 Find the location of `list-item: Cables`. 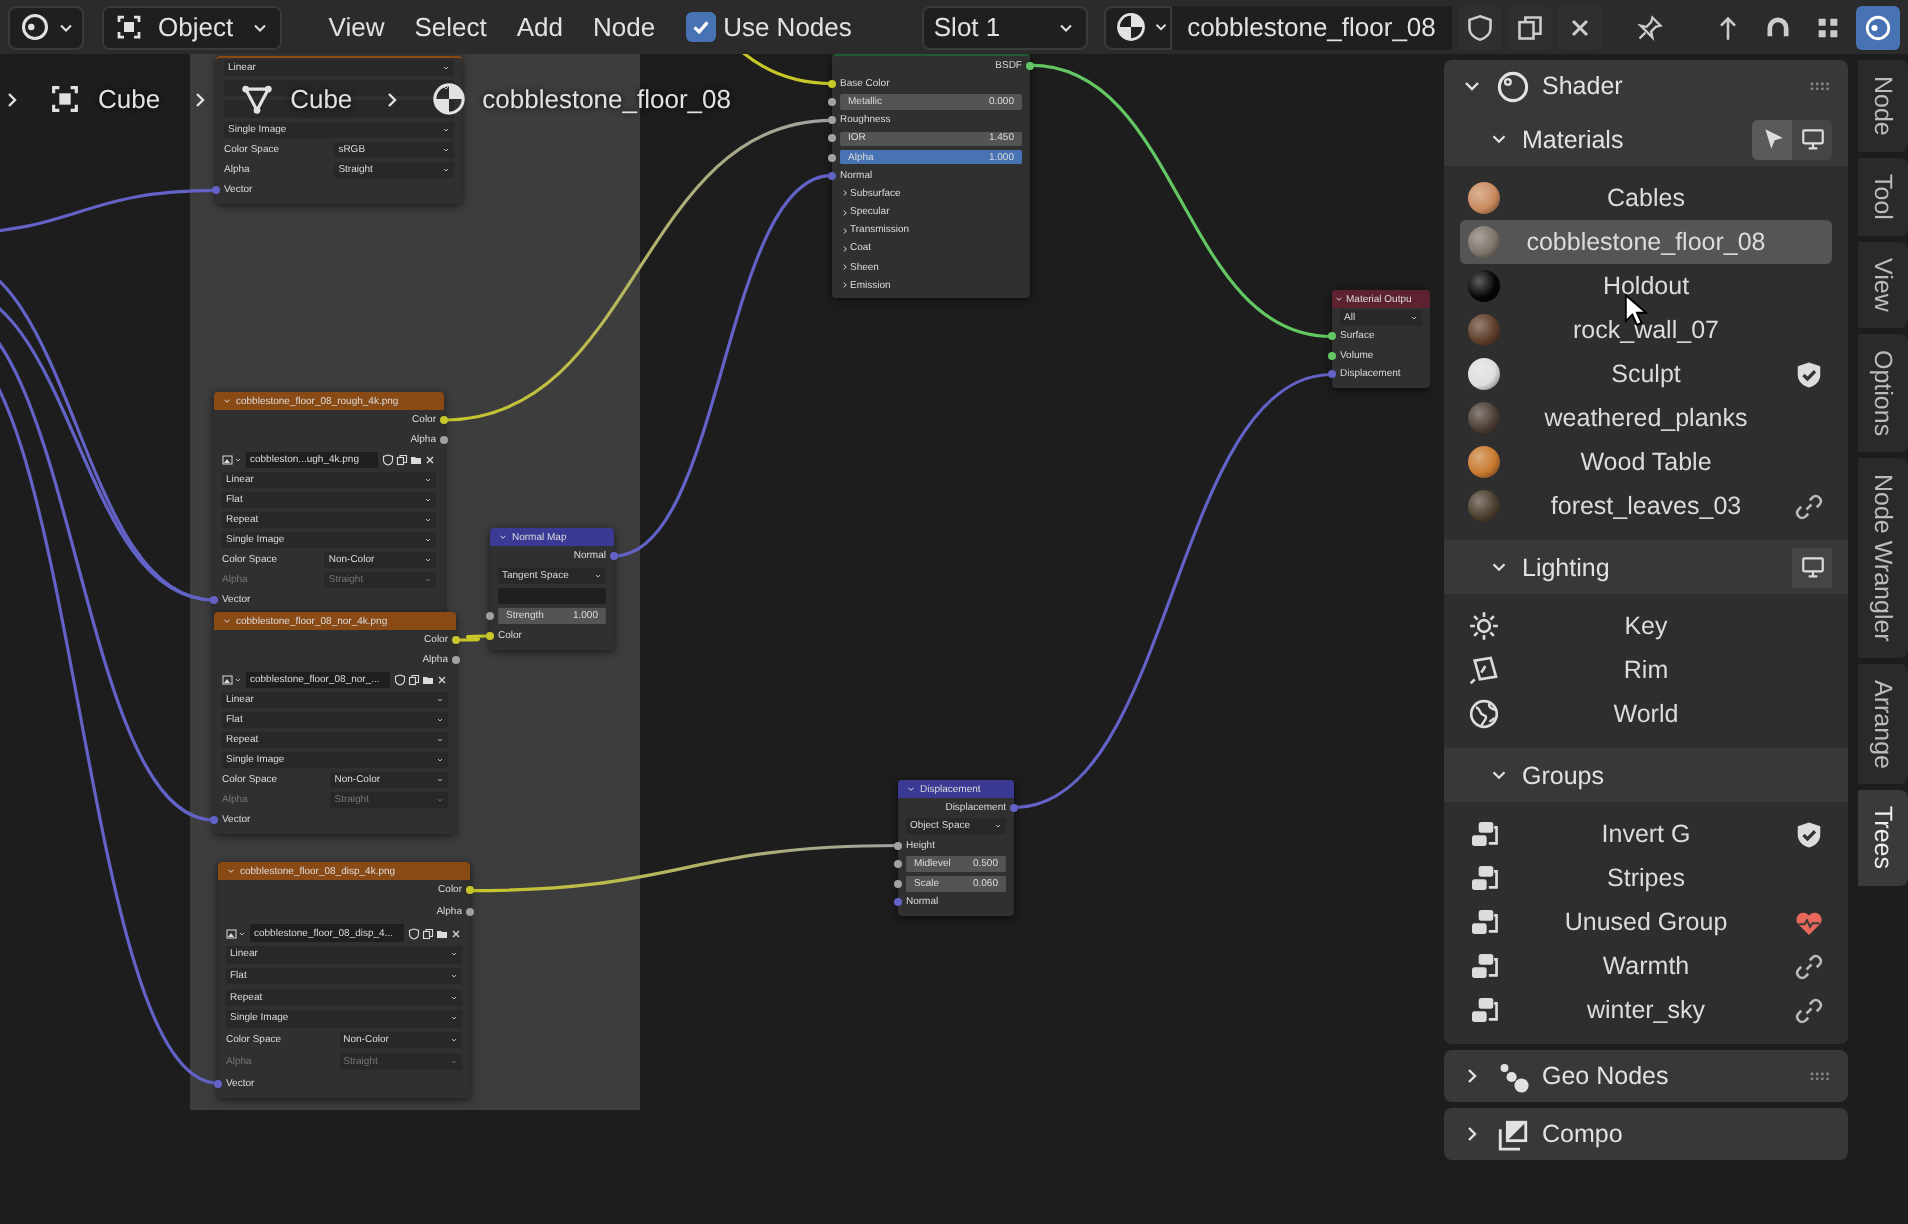

list-item: Cables is located at coordinates (1646, 198).